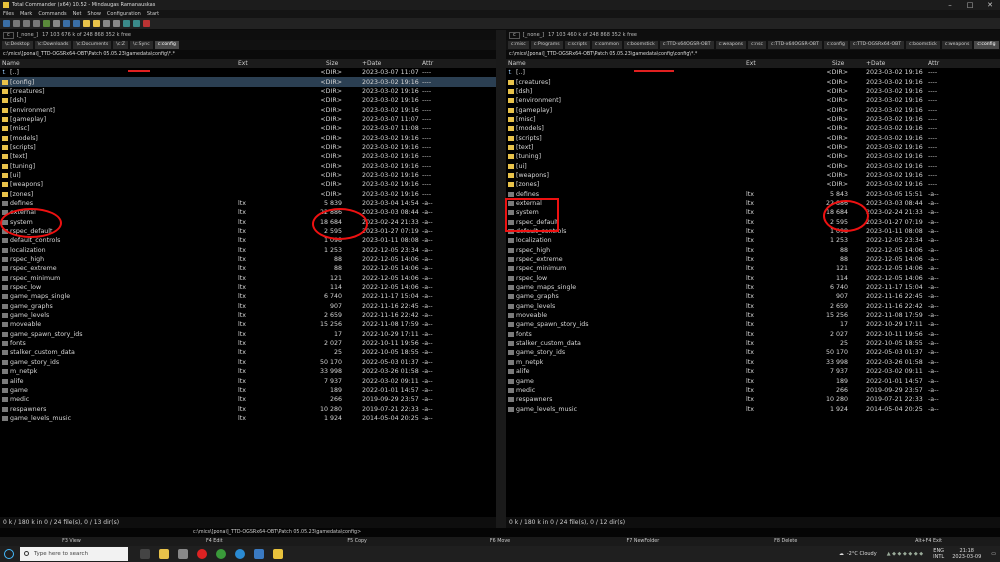 The height and width of the screenshot is (562, 1000). What do you see at coordinates (248, 399) in the screenshot?
I see `file-row: medic ltx 266 2019-09-29 23:57 -a--` at bounding box center [248, 399].